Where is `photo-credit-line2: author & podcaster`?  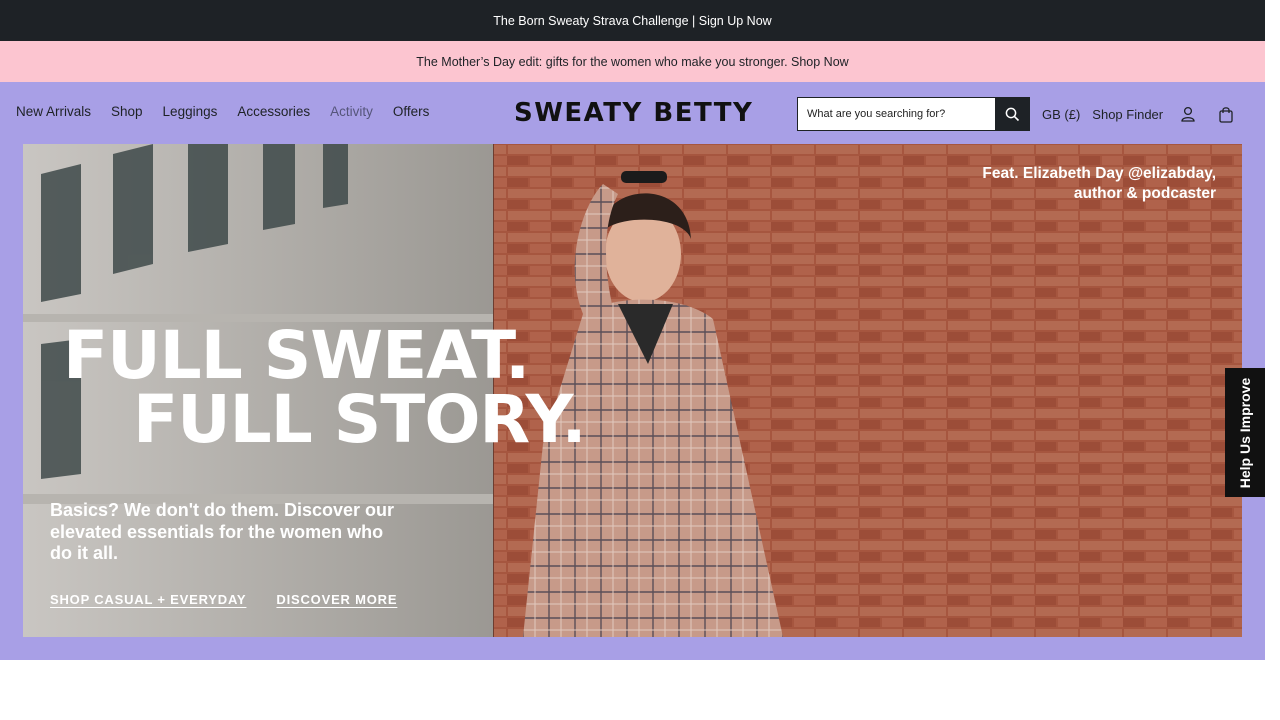 photo-credit-line2: author & podcaster is located at coordinates (1144, 193).